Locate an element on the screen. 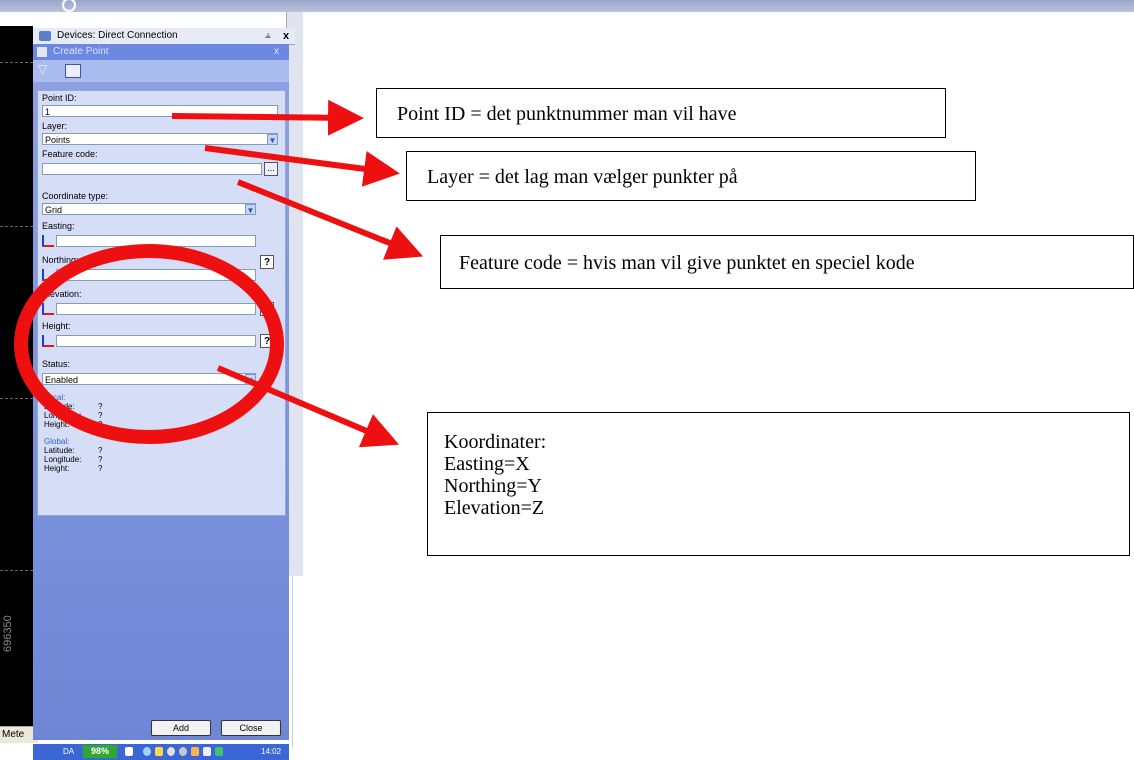  arrow-koordinater is located at coordinates (308, 406).